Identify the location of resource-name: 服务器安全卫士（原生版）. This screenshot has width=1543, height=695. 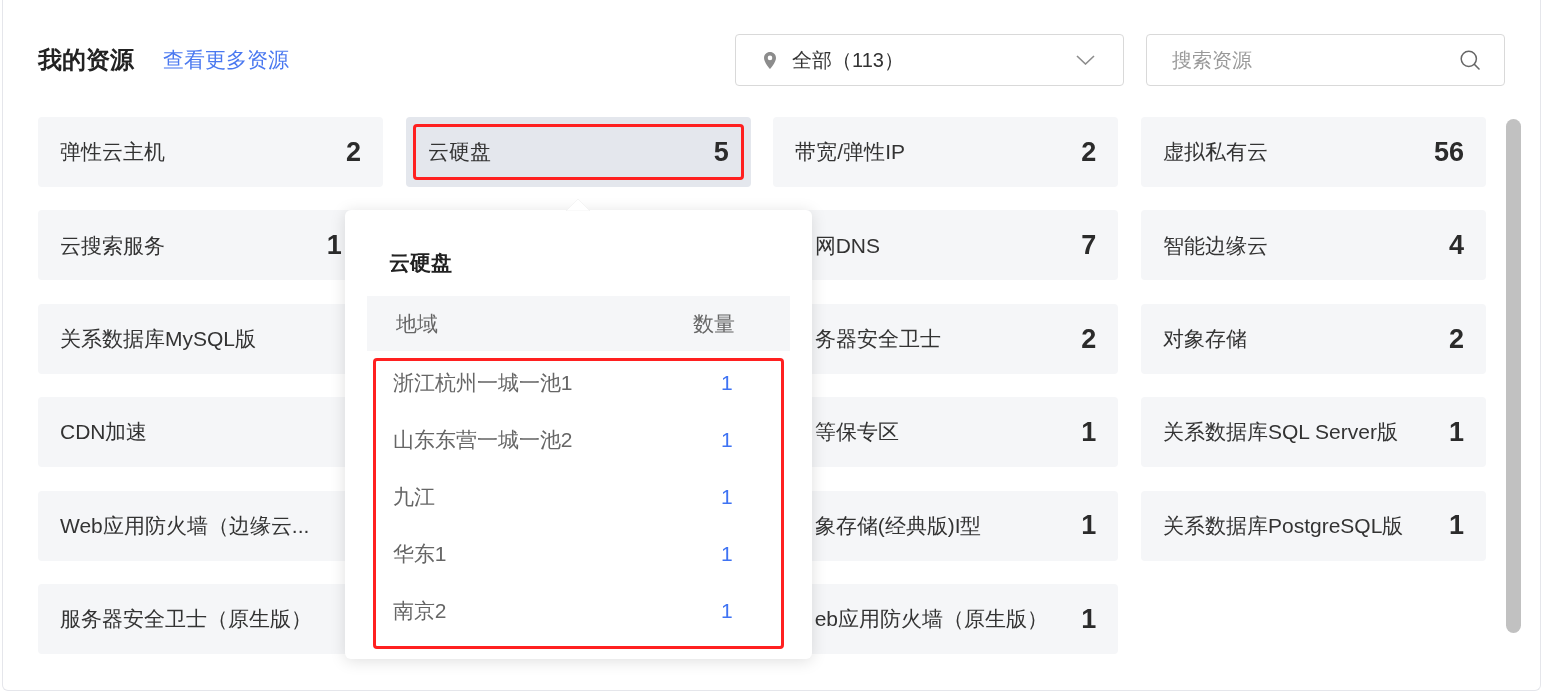
(186, 619).